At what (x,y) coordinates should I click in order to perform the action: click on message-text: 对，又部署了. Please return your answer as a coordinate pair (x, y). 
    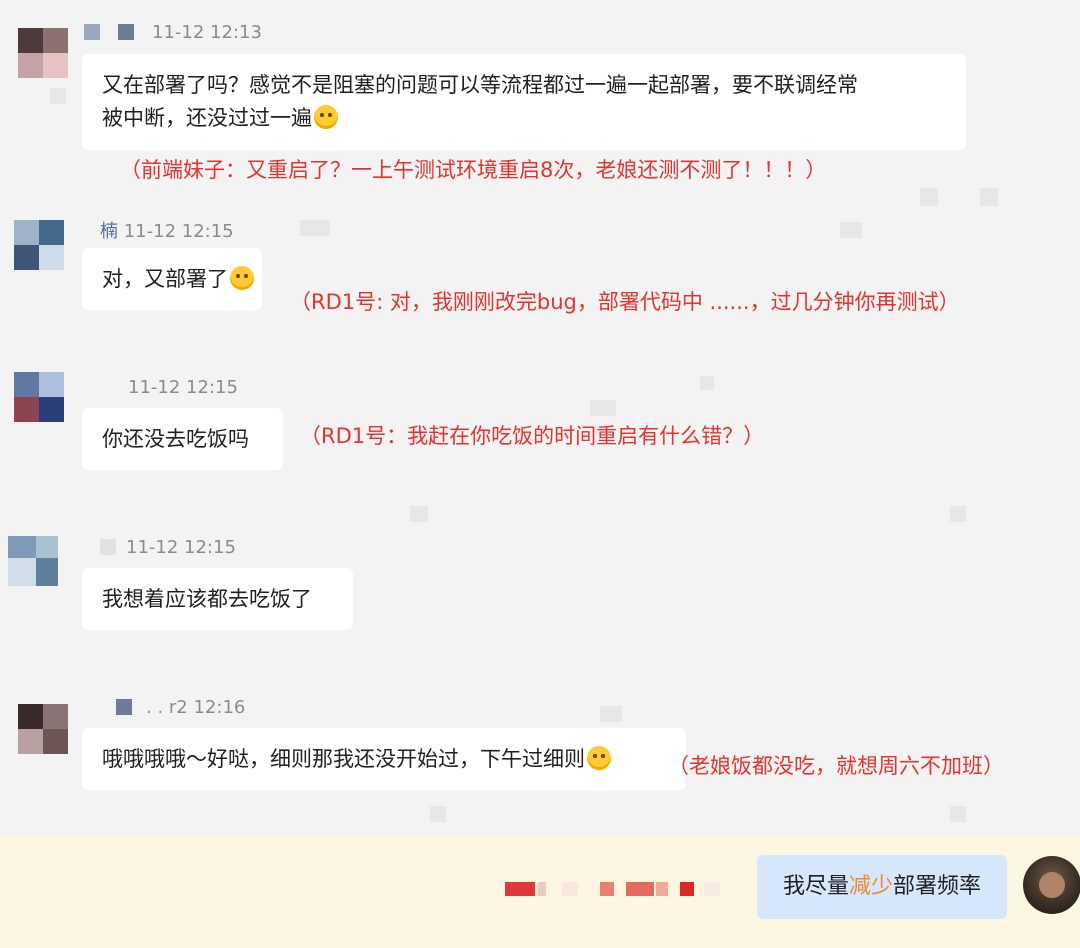
    Looking at the image, I should click on (165, 279).